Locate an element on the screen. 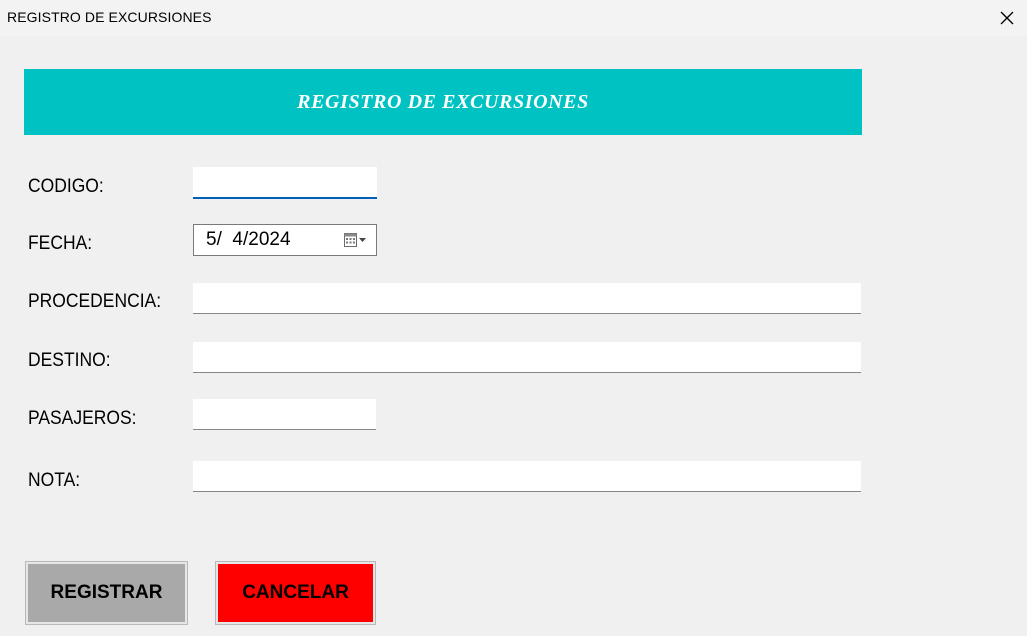 Image resolution: width=1027 pixels, height=636 pixels. nota-label: NOTA: is located at coordinates (54, 480).